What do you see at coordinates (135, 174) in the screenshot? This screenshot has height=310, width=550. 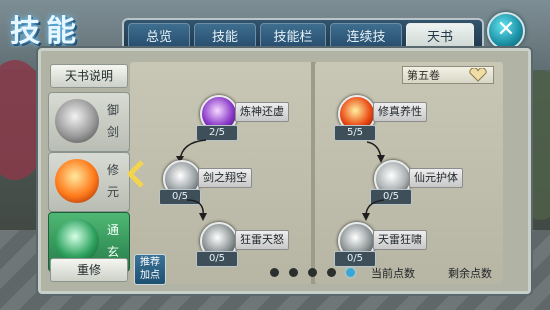 I see `selection-chevron-icon` at bounding box center [135, 174].